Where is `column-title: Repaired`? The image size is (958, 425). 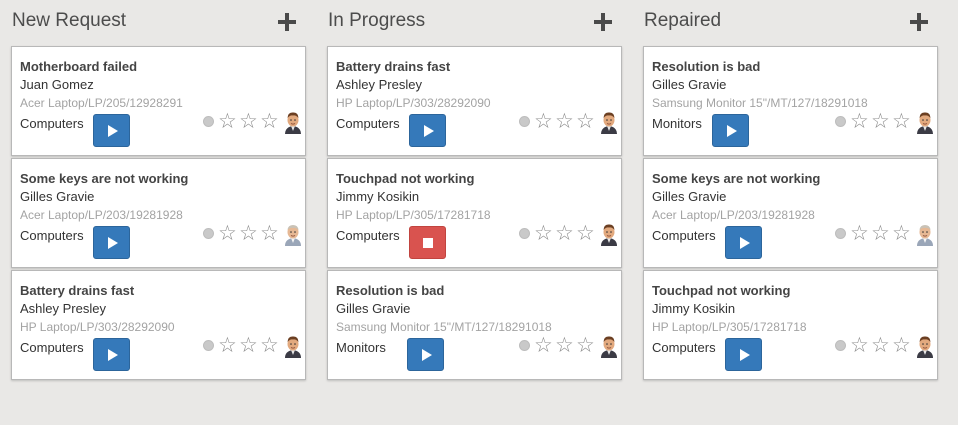 column-title: Repaired is located at coordinates (683, 20).